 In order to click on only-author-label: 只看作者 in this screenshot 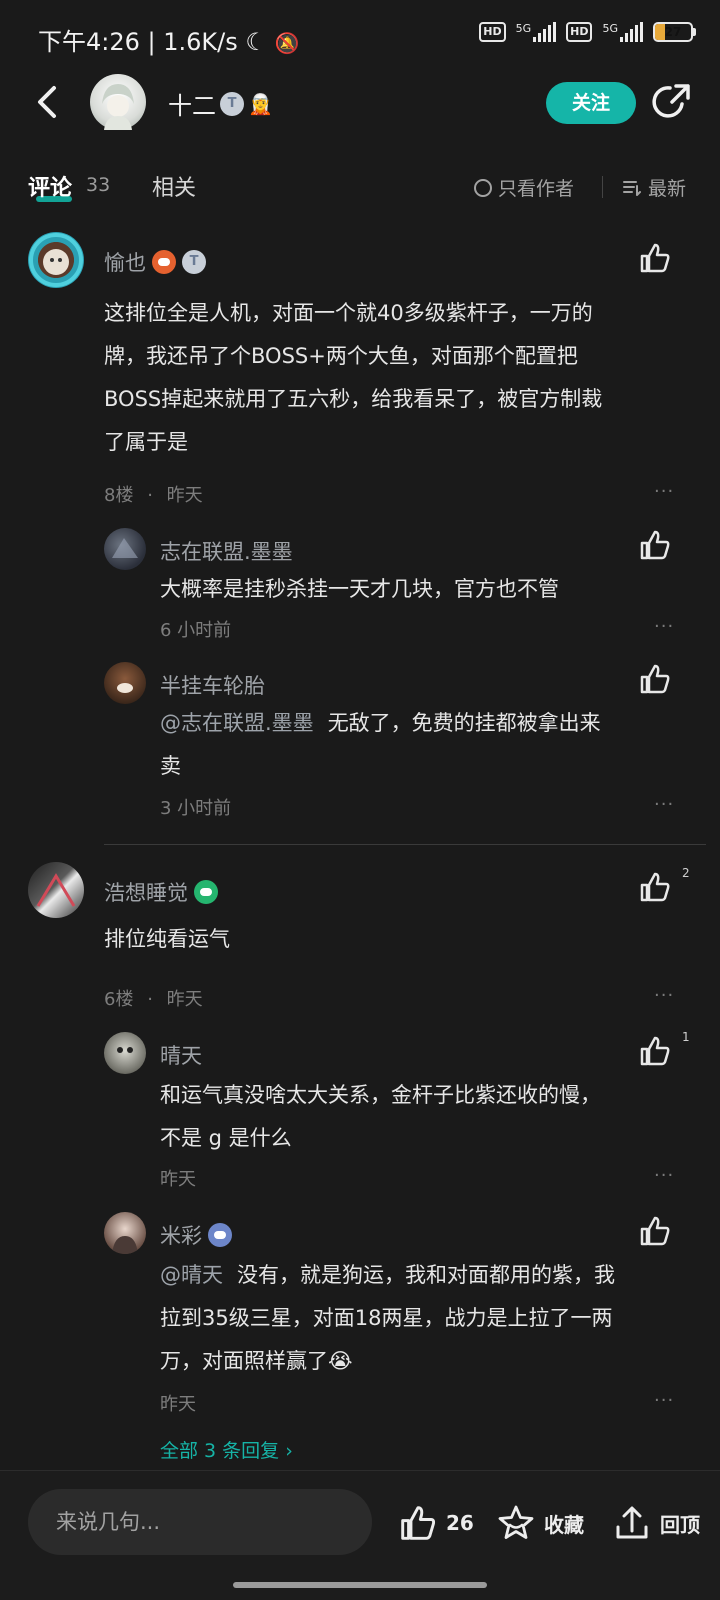, I will do `click(536, 189)`.